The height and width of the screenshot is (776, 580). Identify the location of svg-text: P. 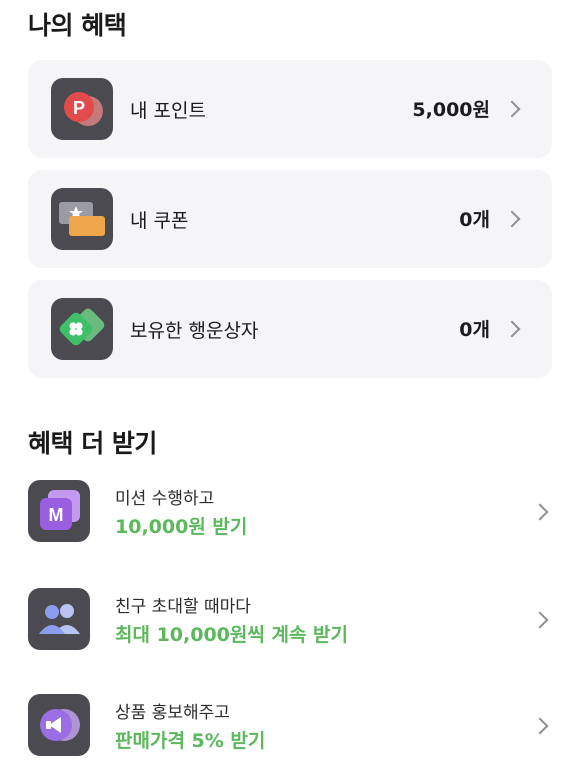
(79, 108).